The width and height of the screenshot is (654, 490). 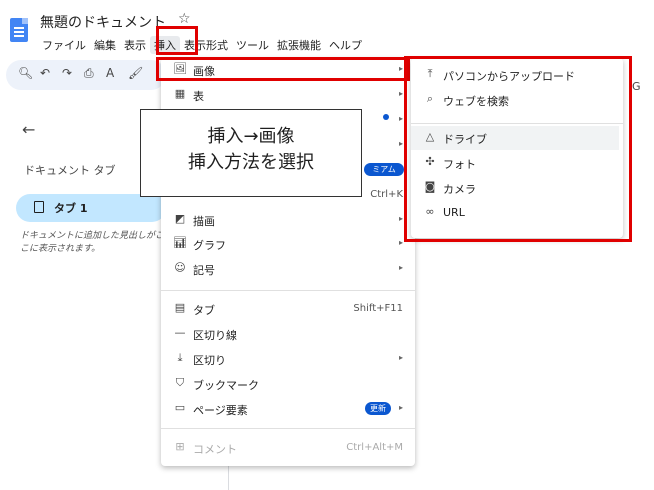 I want to click on menu-view: 表示, so click(x=135, y=45).